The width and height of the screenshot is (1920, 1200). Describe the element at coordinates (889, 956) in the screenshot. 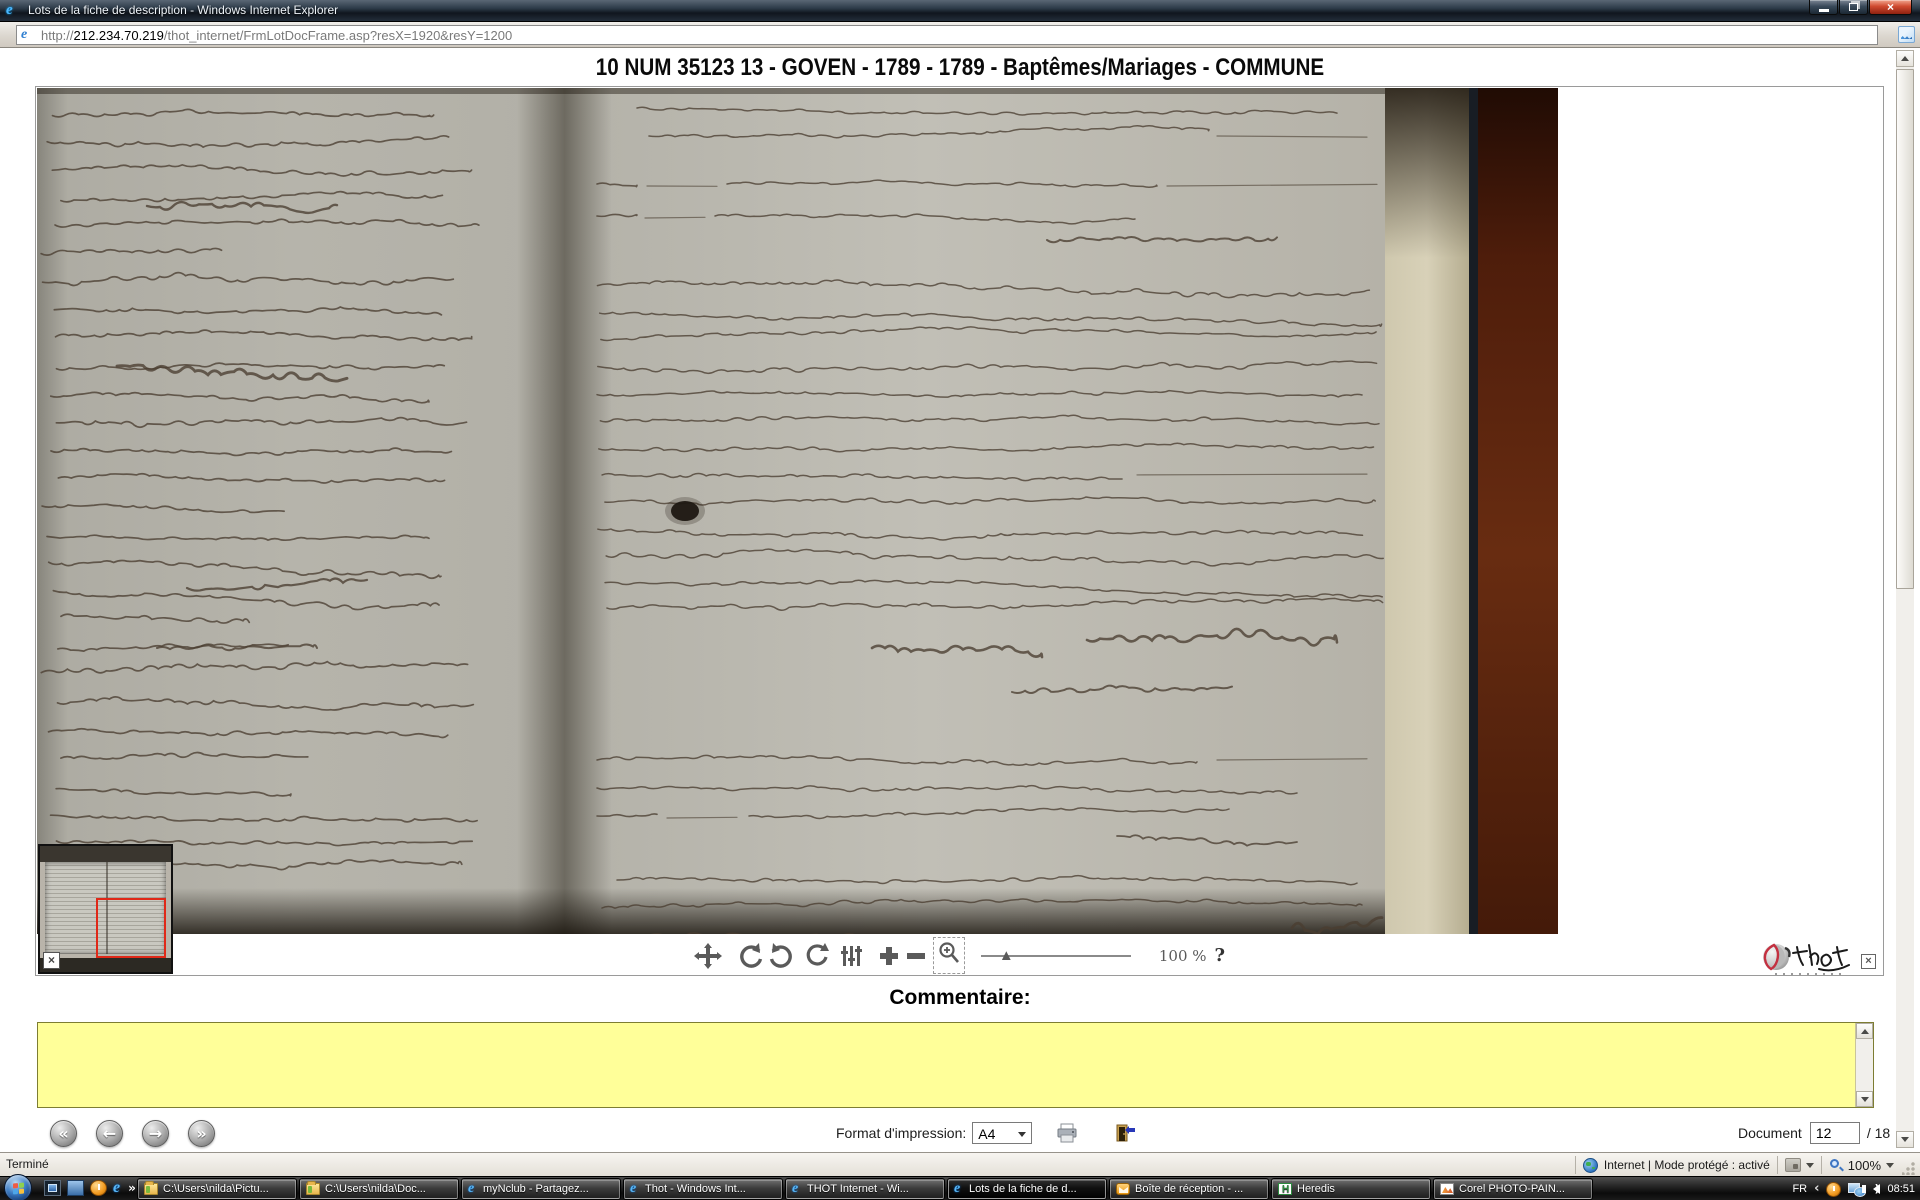

I see `zoom-in-icon` at that location.